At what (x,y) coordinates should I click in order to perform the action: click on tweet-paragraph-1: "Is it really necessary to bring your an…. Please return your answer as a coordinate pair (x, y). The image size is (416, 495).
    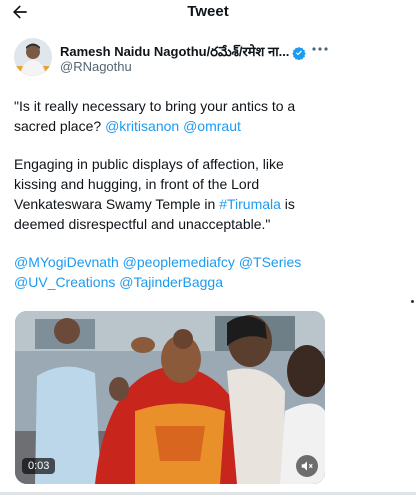
    Looking at the image, I should click on (169, 116).